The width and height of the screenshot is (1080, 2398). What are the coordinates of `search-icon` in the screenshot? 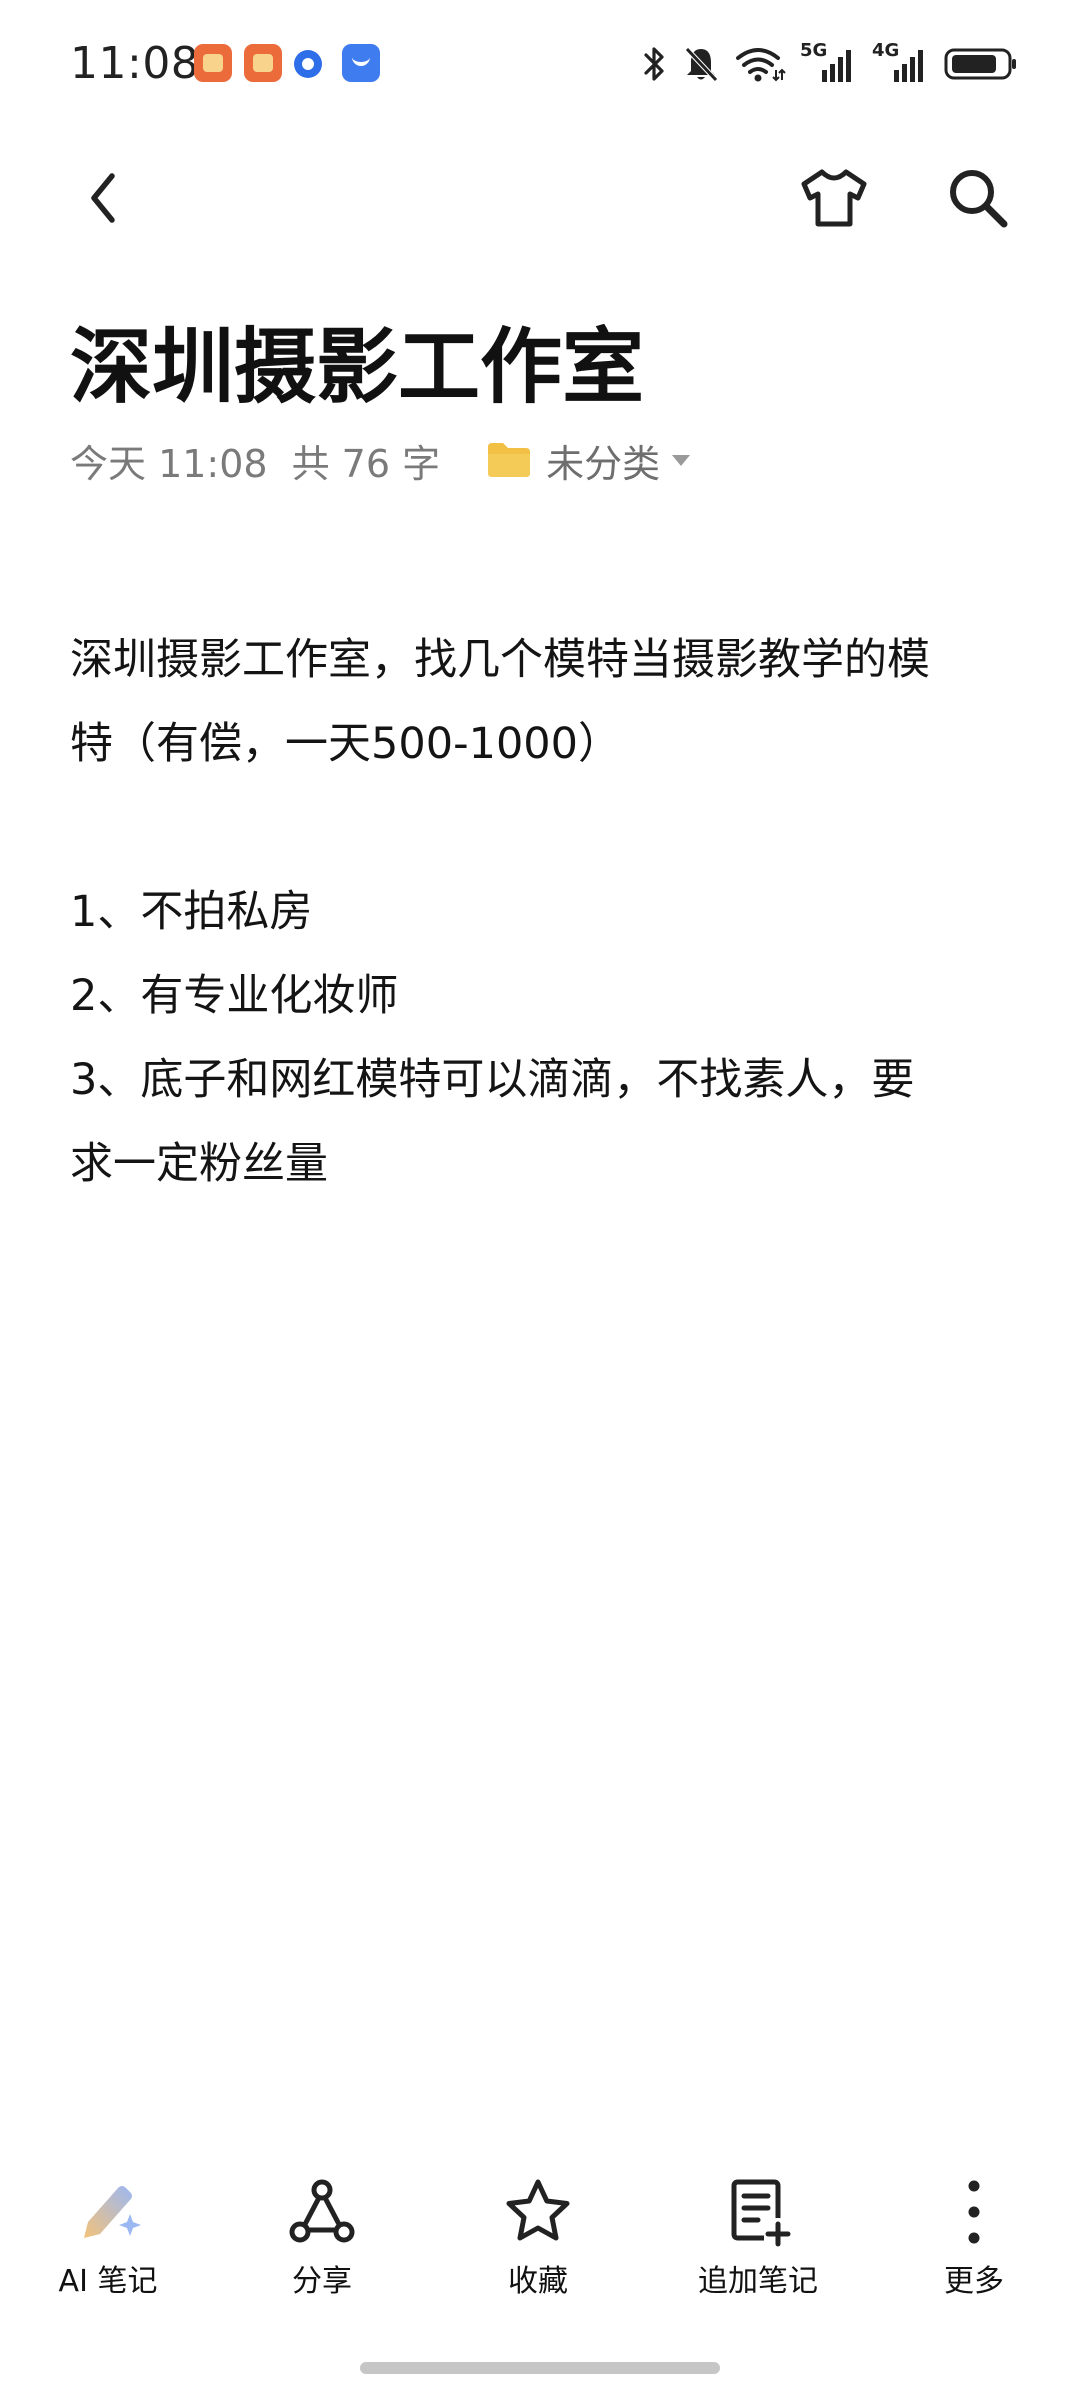 It's located at (979, 199).